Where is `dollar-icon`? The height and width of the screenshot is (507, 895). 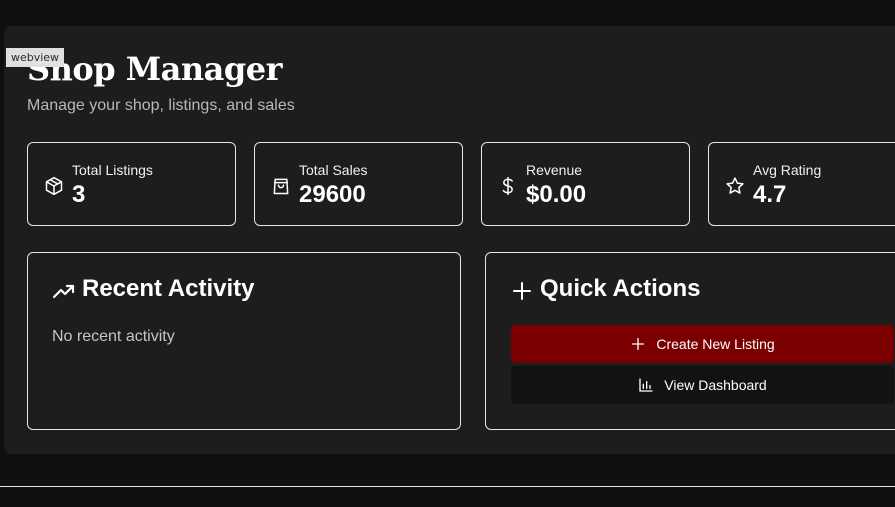
dollar-icon is located at coordinates (507, 186).